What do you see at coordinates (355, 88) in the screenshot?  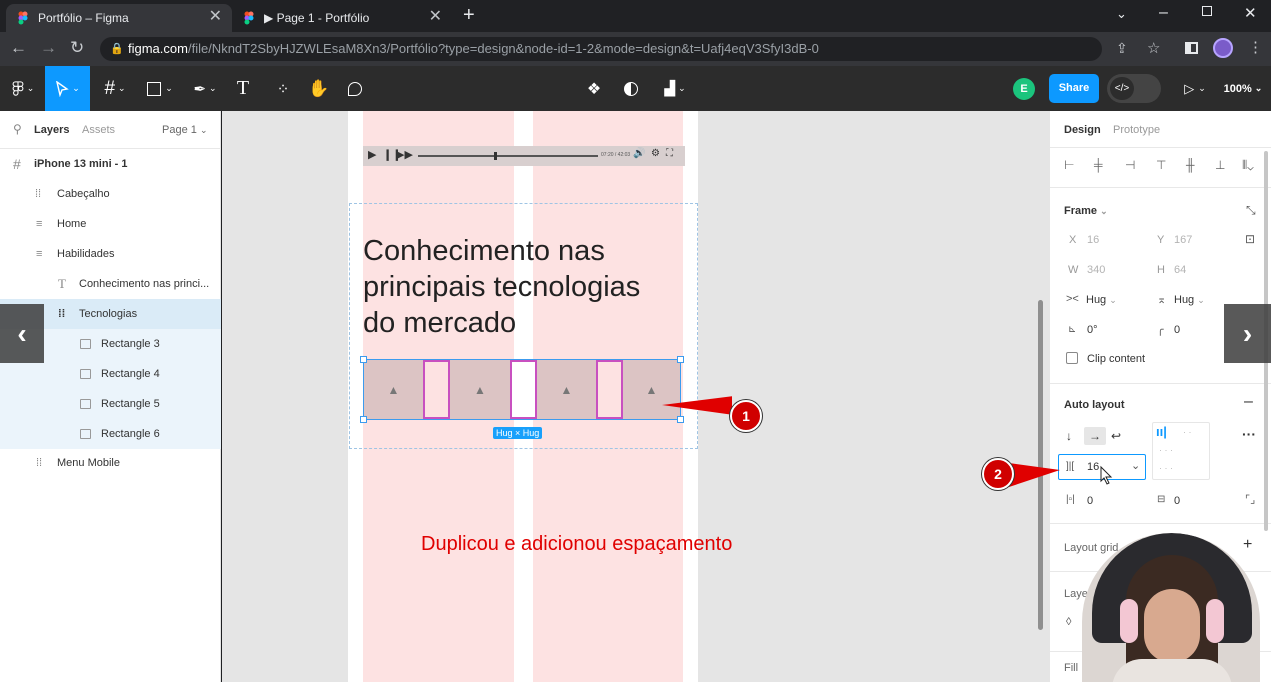 I see `comment-tool-button` at bounding box center [355, 88].